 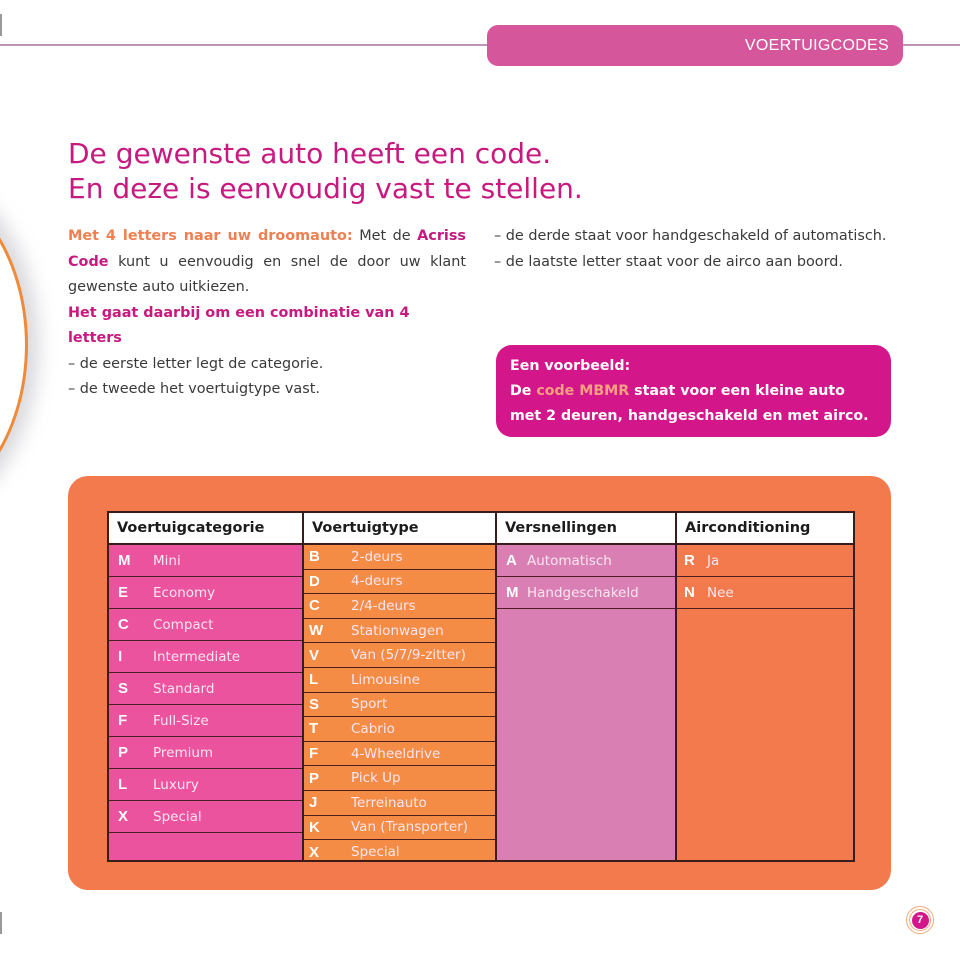 I want to click on column-header: Airconditioning, so click(x=765, y=529).